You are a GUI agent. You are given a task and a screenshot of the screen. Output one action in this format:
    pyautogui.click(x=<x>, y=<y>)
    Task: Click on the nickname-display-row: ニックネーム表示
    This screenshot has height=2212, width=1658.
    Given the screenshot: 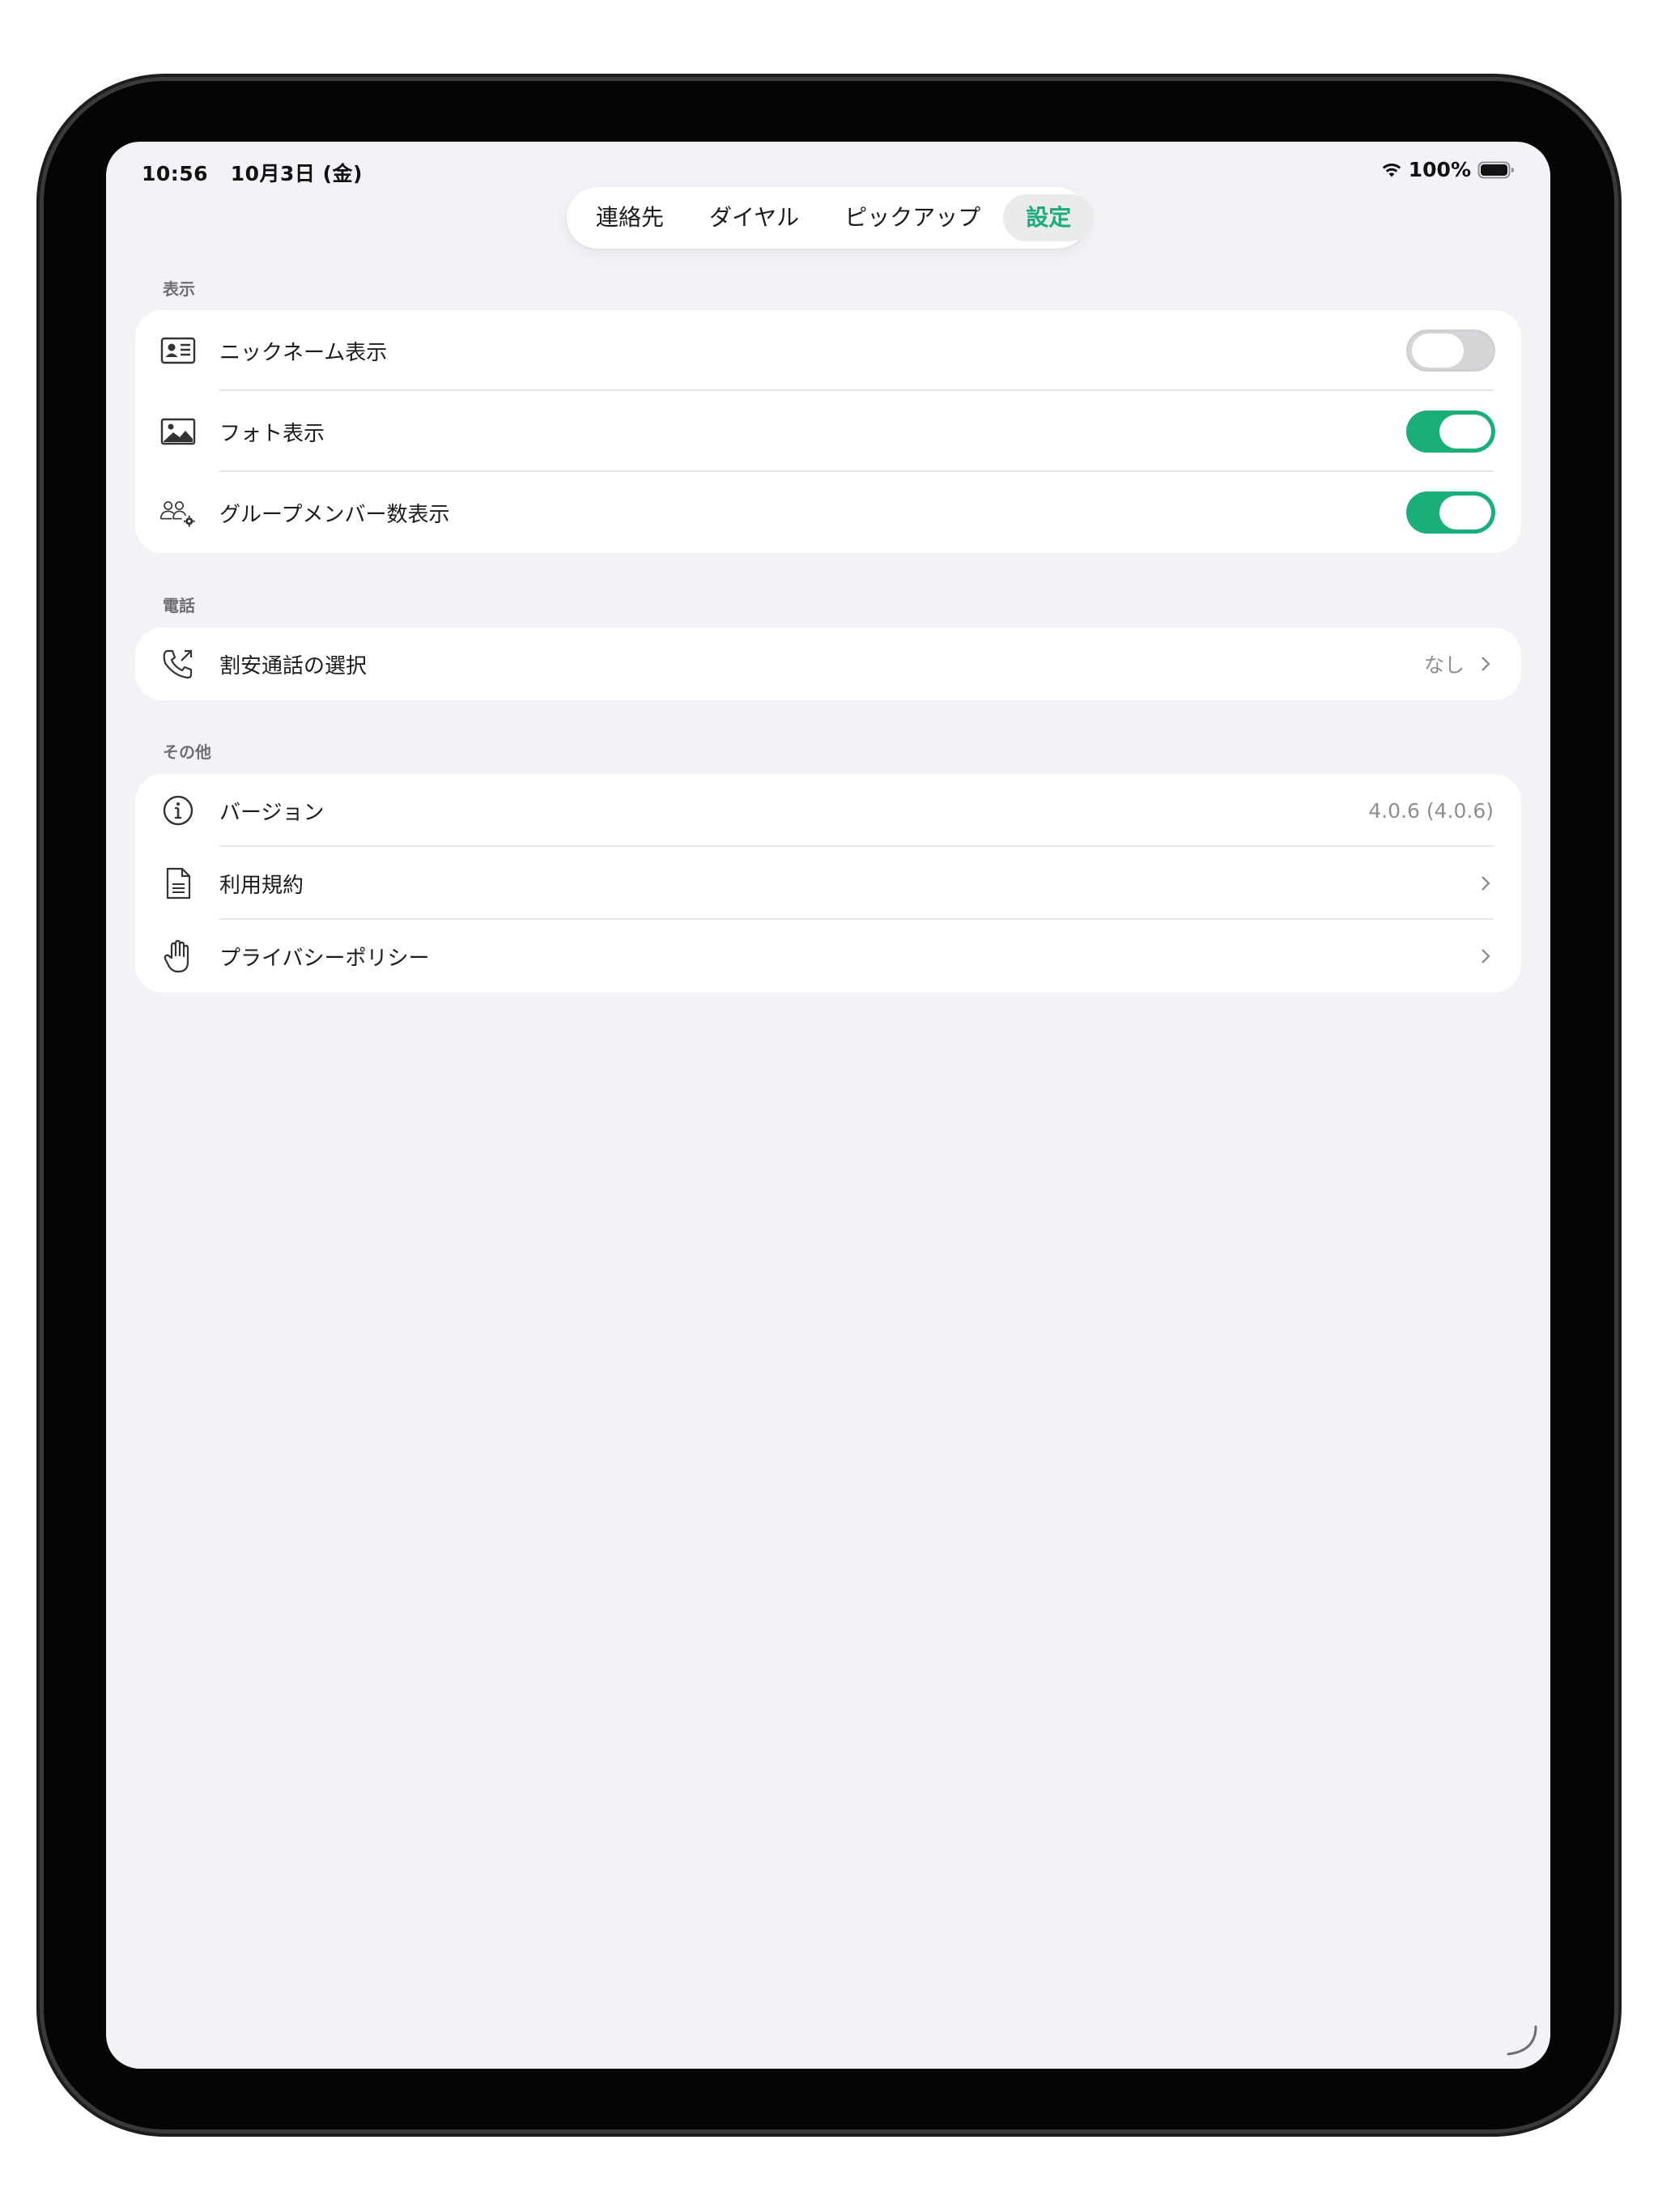 What is the action you would take?
    pyautogui.click(x=828, y=351)
    